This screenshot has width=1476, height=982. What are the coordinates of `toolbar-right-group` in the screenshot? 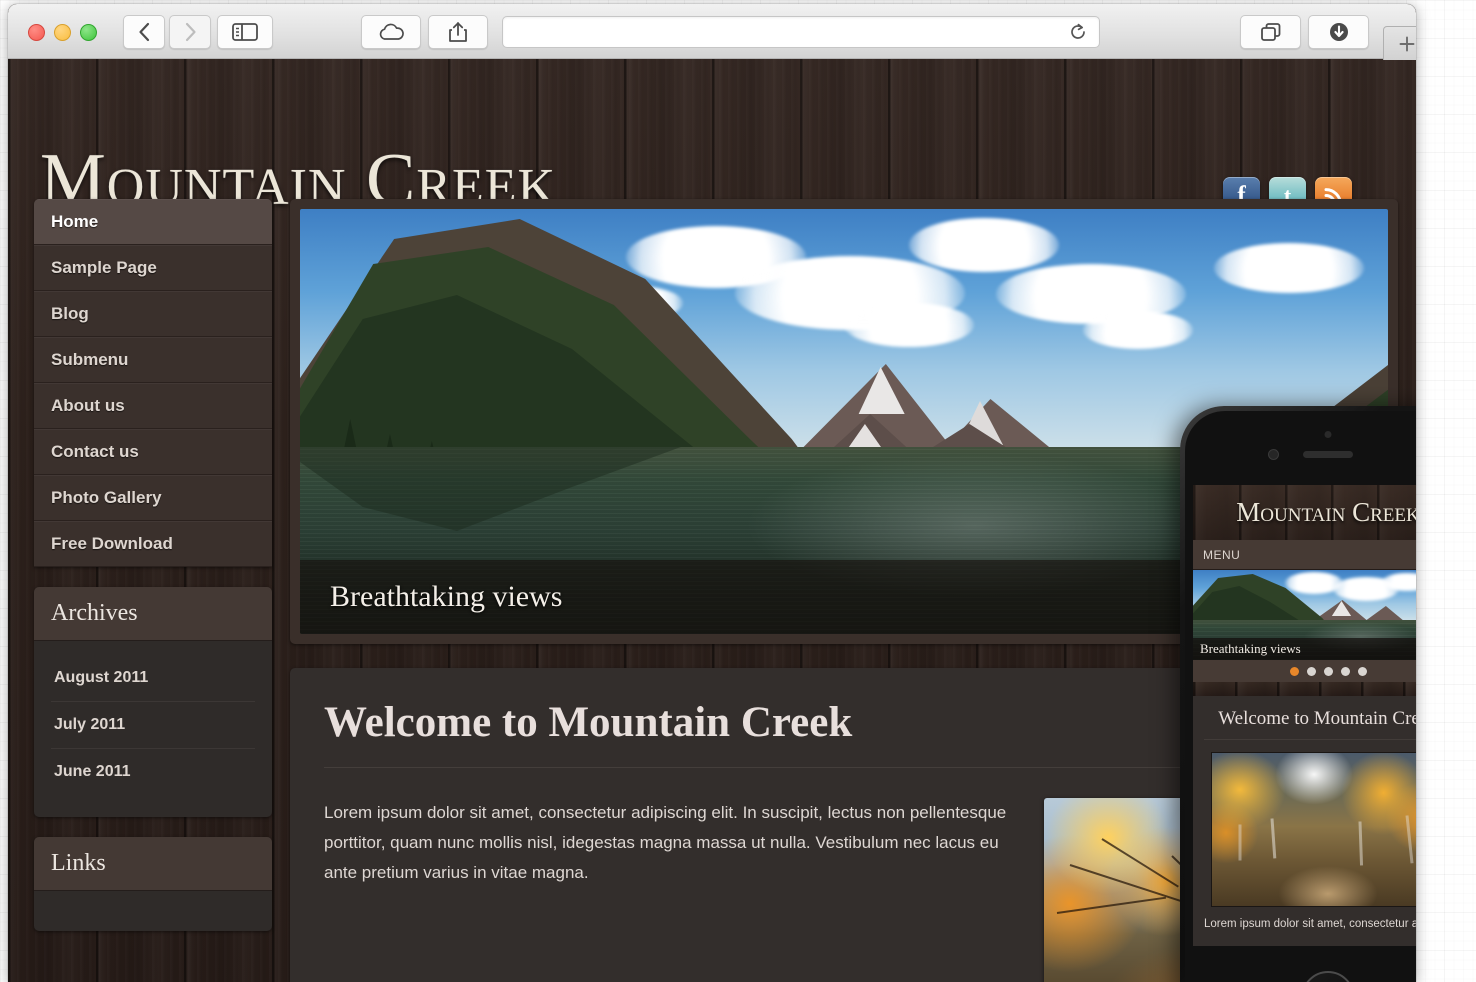 It's located at (1304, 32).